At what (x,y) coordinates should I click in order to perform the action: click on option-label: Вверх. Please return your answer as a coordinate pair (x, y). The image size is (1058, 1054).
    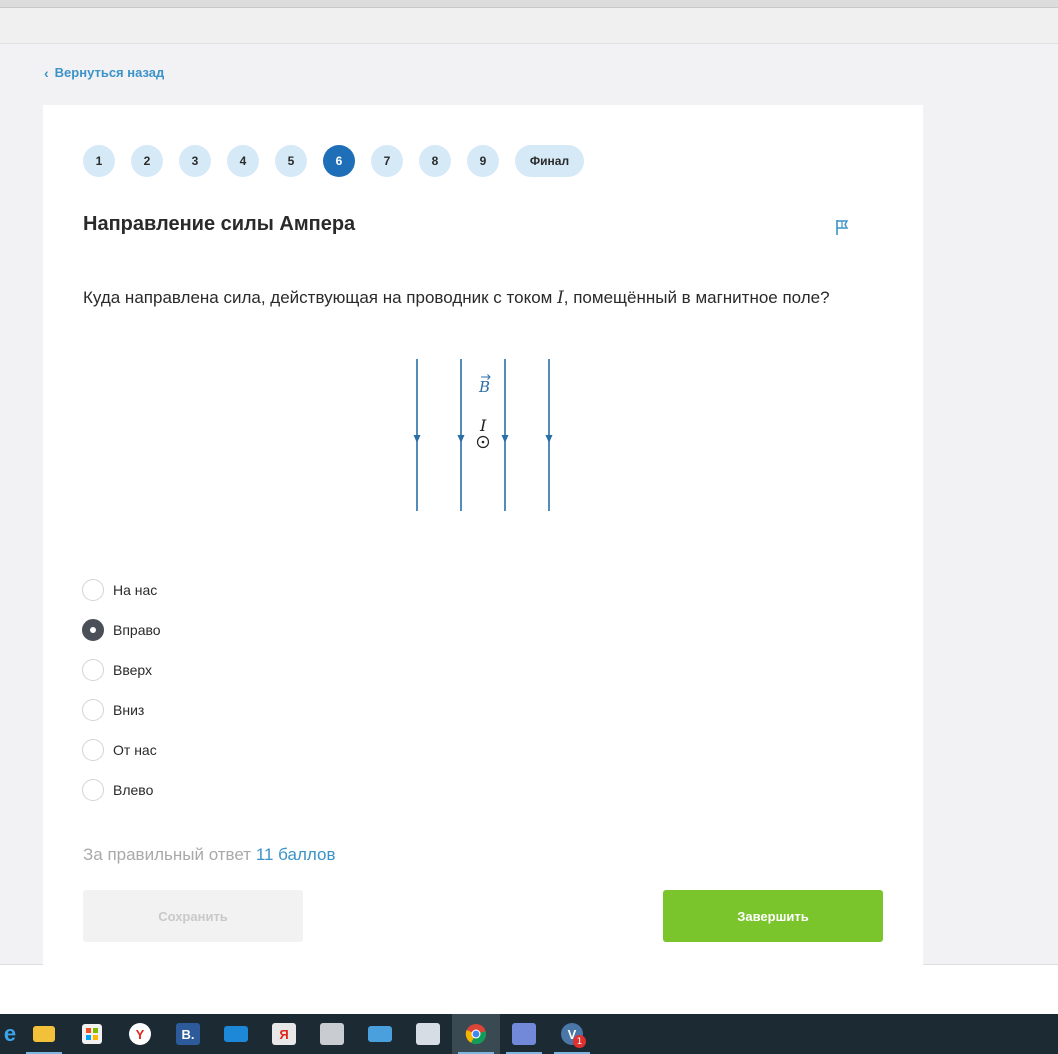
    Looking at the image, I should click on (133, 670).